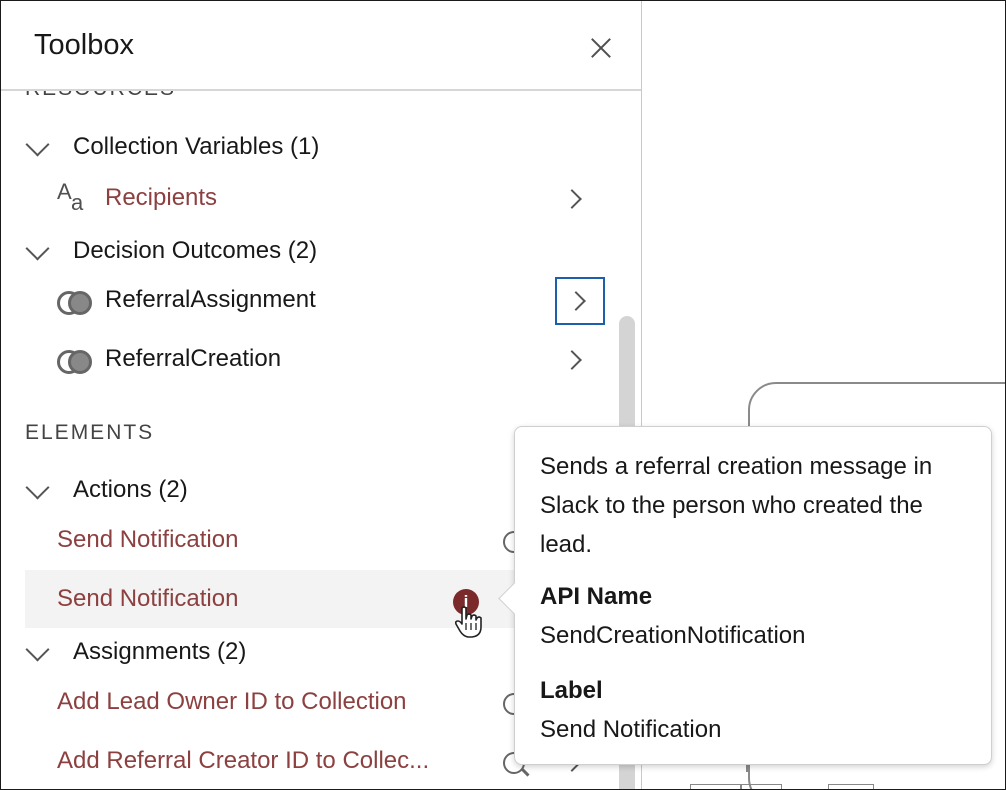 The image size is (1006, 790). Describe the element at coordinates (596, 596) in the screenshot. I see `tooltip-api-name-label: API Name` at that location.